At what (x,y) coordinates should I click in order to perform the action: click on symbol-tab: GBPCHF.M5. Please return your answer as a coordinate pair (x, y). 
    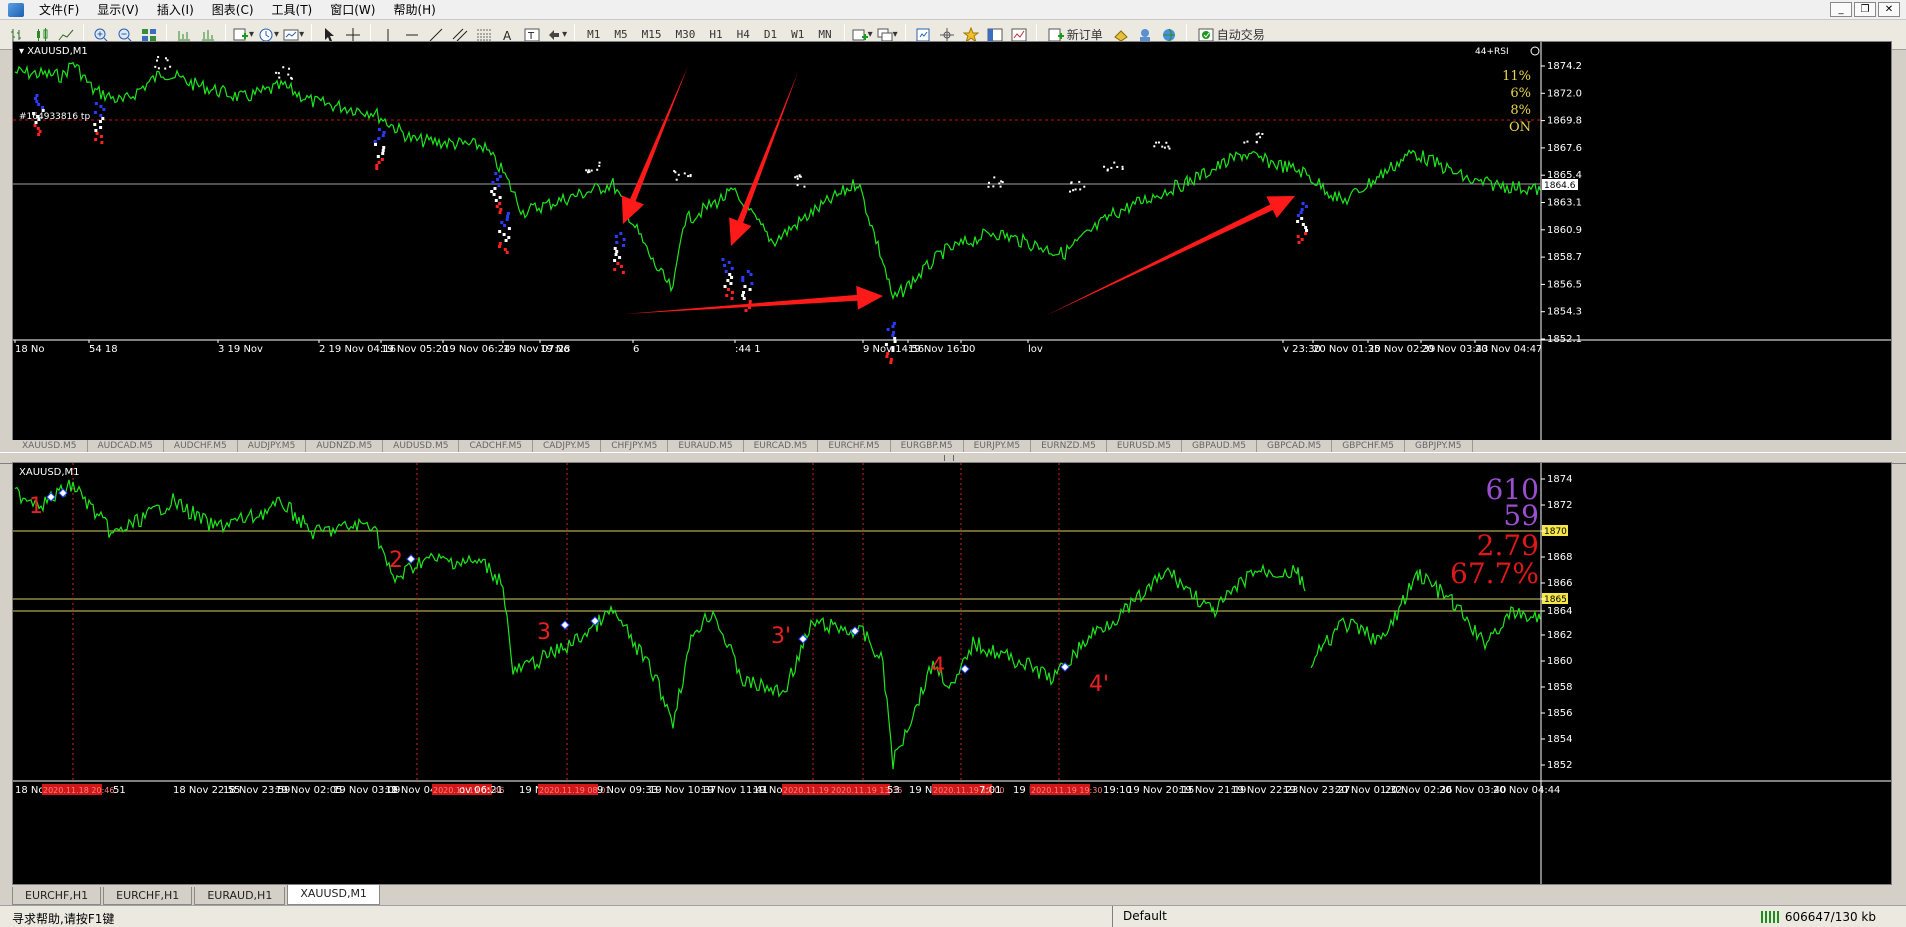
    Looking at the image, I should click on (1369, 446).